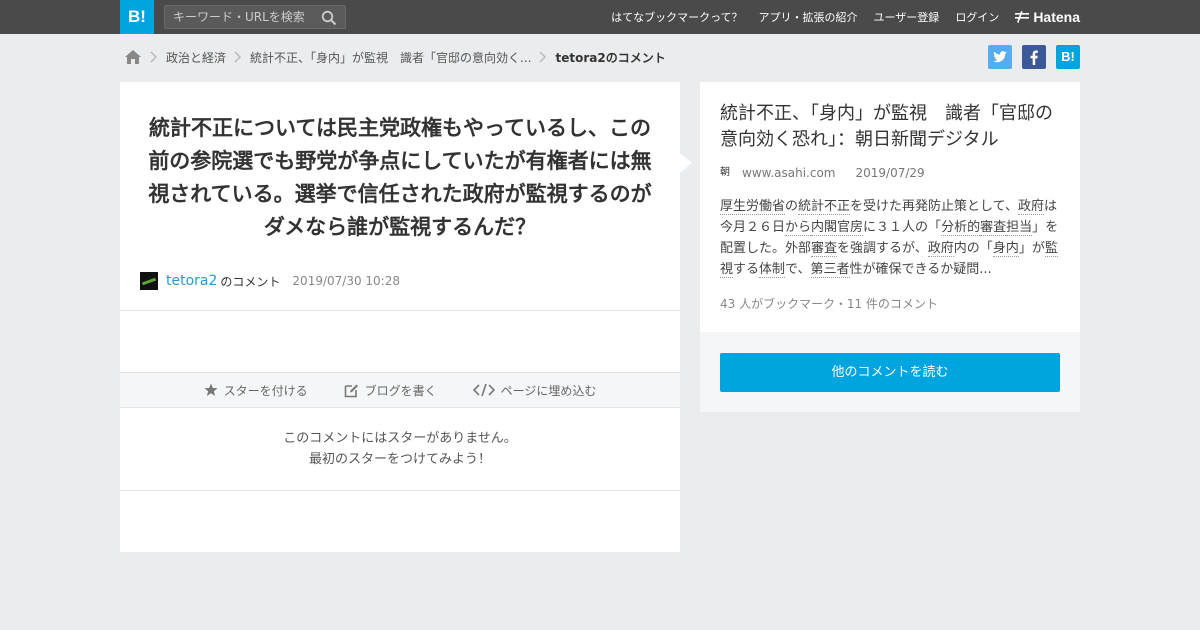  What do you see at coordinates (725, 172) in the screenshot?
I see `site-favicon: 朝` at bounding box center [725, 172].